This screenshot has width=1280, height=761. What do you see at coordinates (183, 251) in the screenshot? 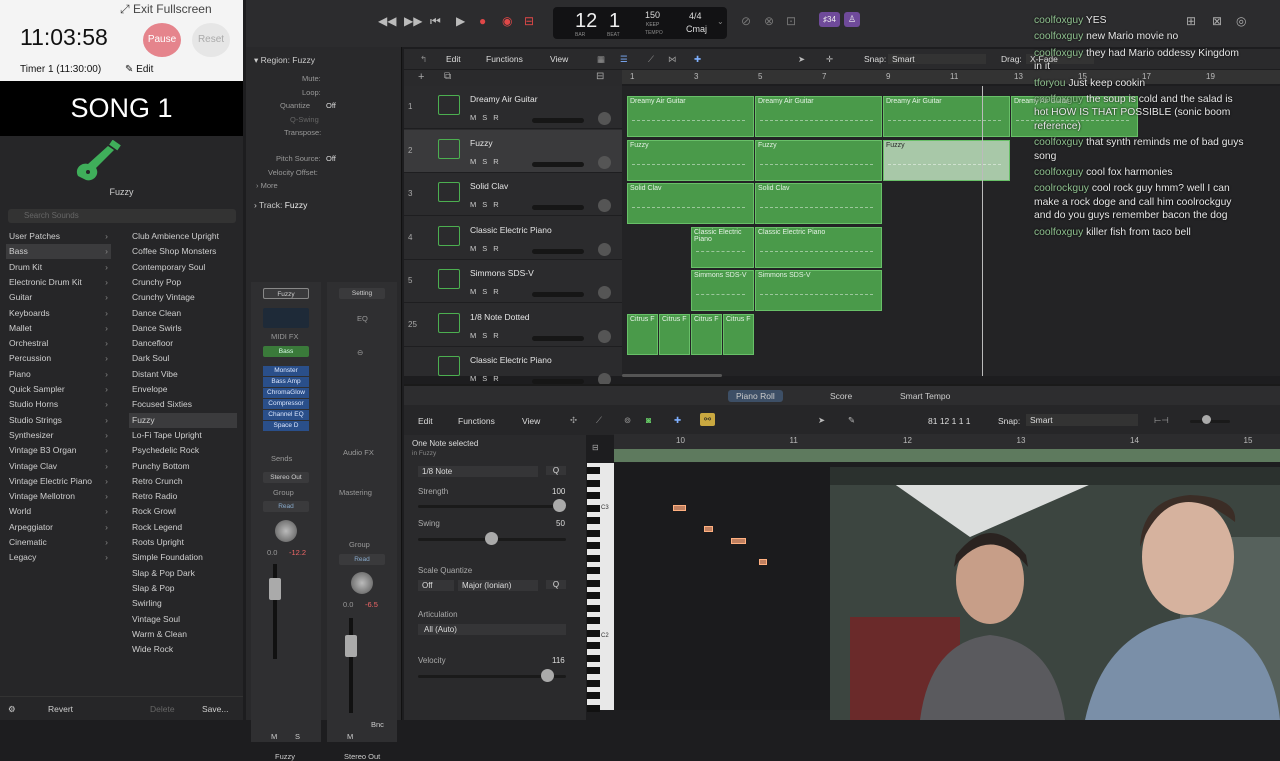
I see `patch-item: Coffee Shop Monsters` at bounding box center [183, 251].